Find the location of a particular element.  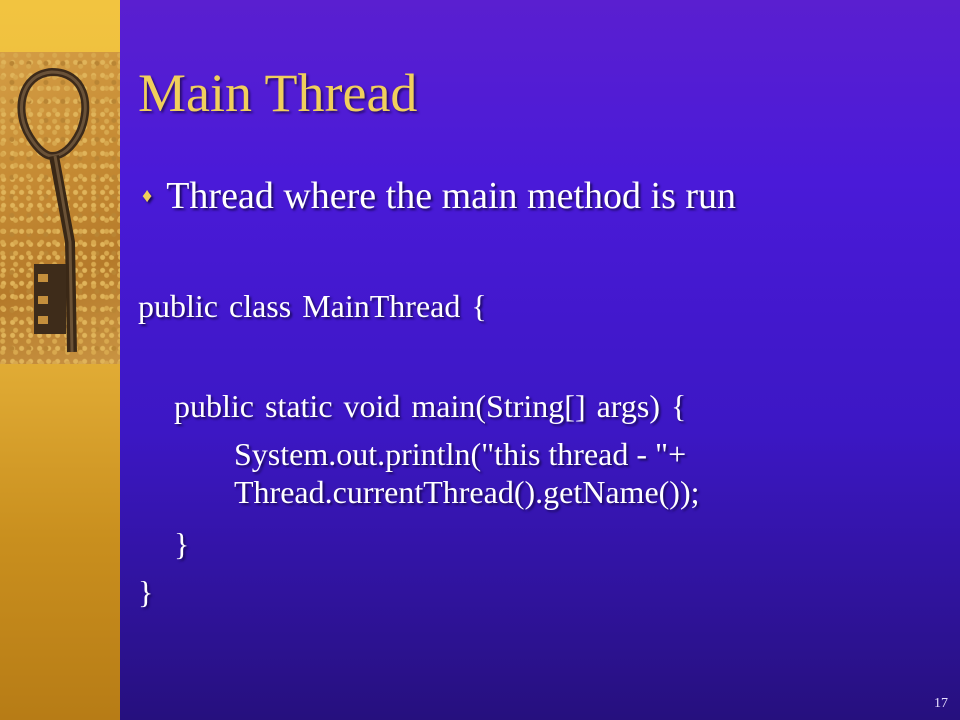

slide-title: Main Thread is located at coordinates (278, 93).